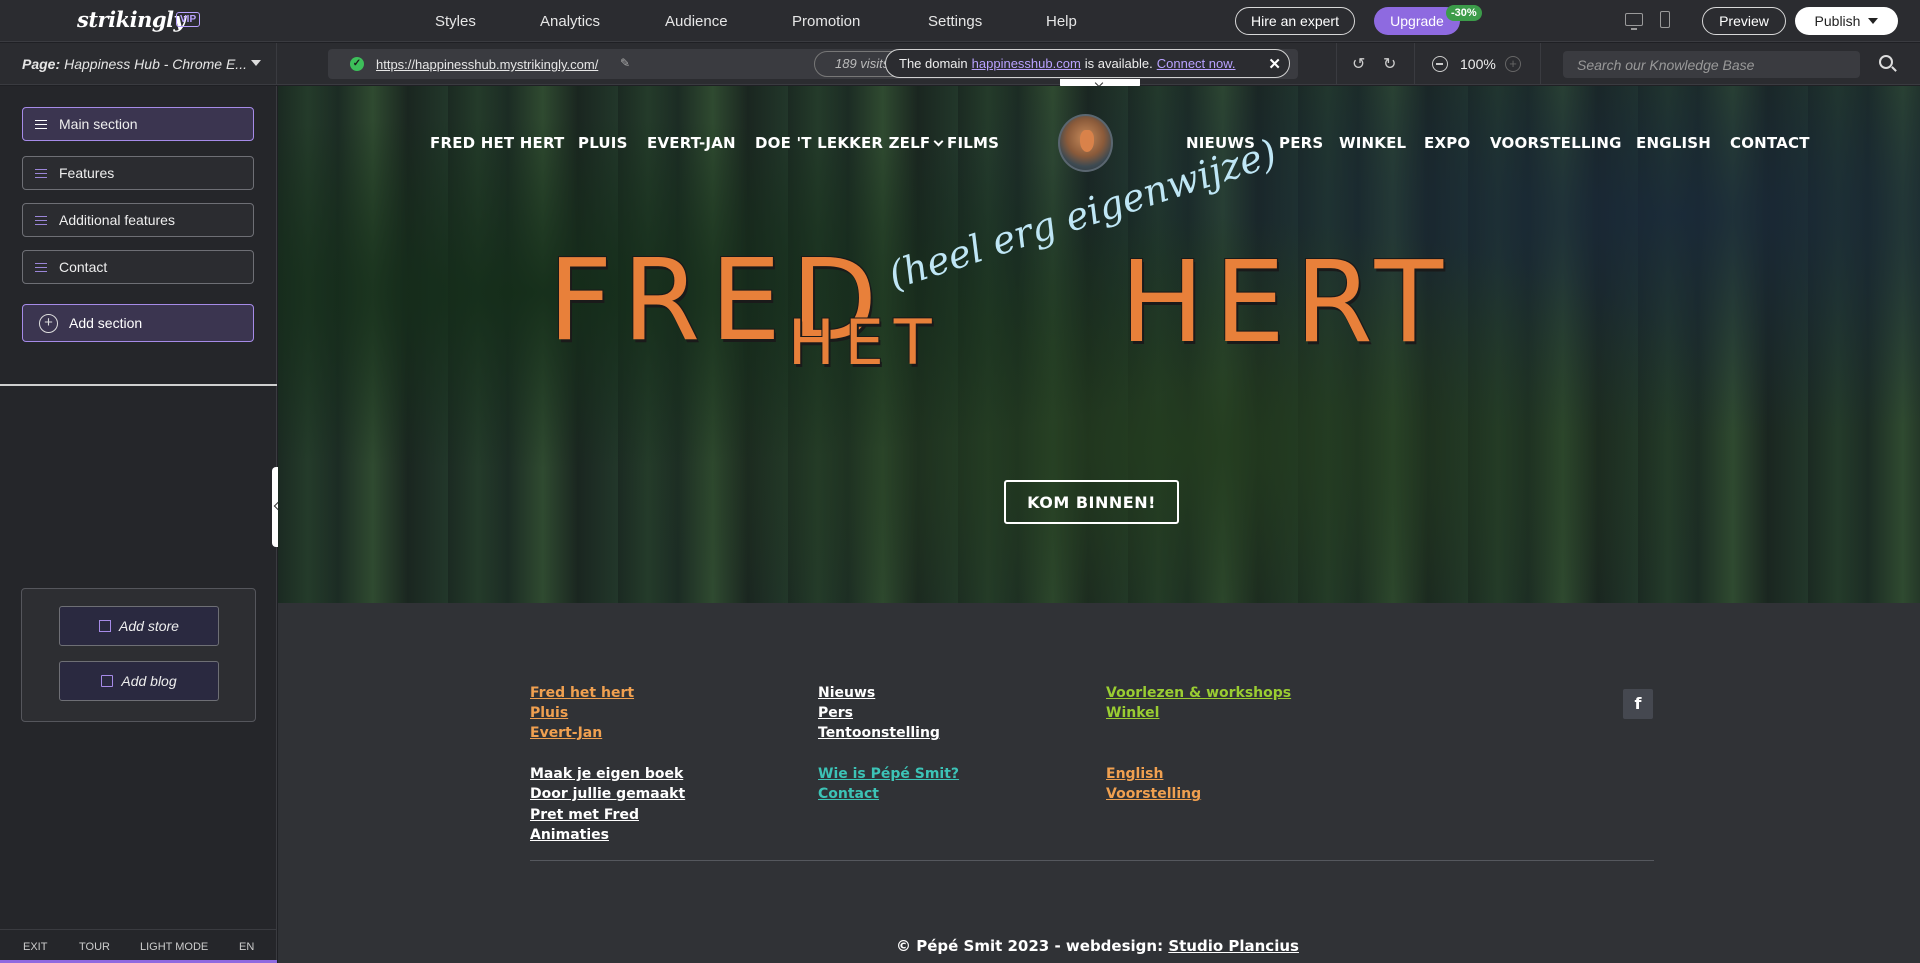 Image resolution: width=1920 pixels, height=963 pixels. Describe the element at coordinates (1389, 64) in the screenshot. I see `redo-icon: ↻` at that location.